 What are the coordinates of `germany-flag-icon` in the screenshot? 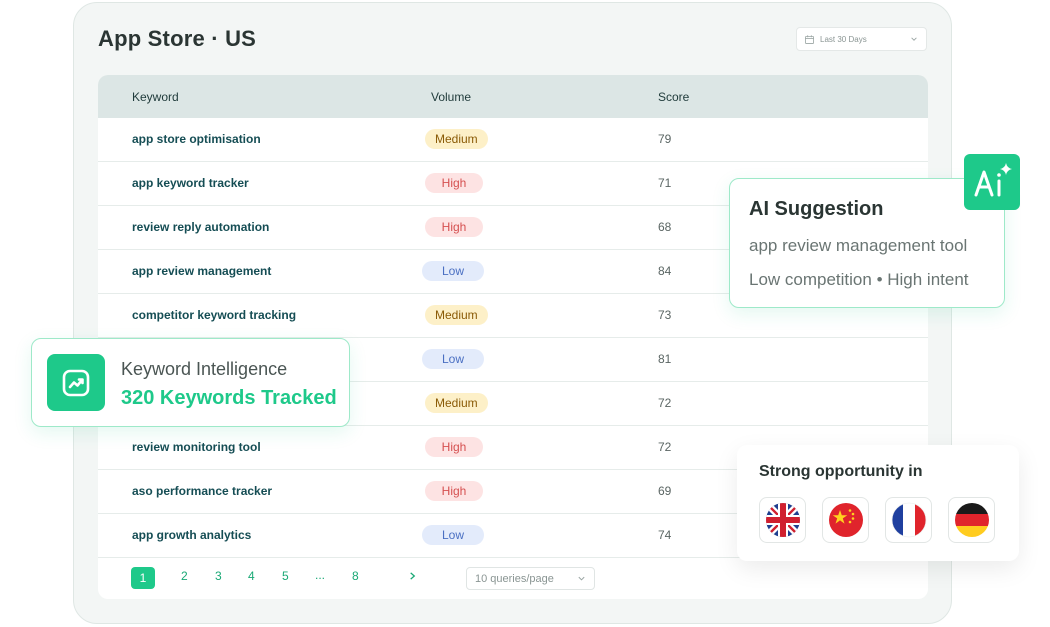 It's located at (971, 520).